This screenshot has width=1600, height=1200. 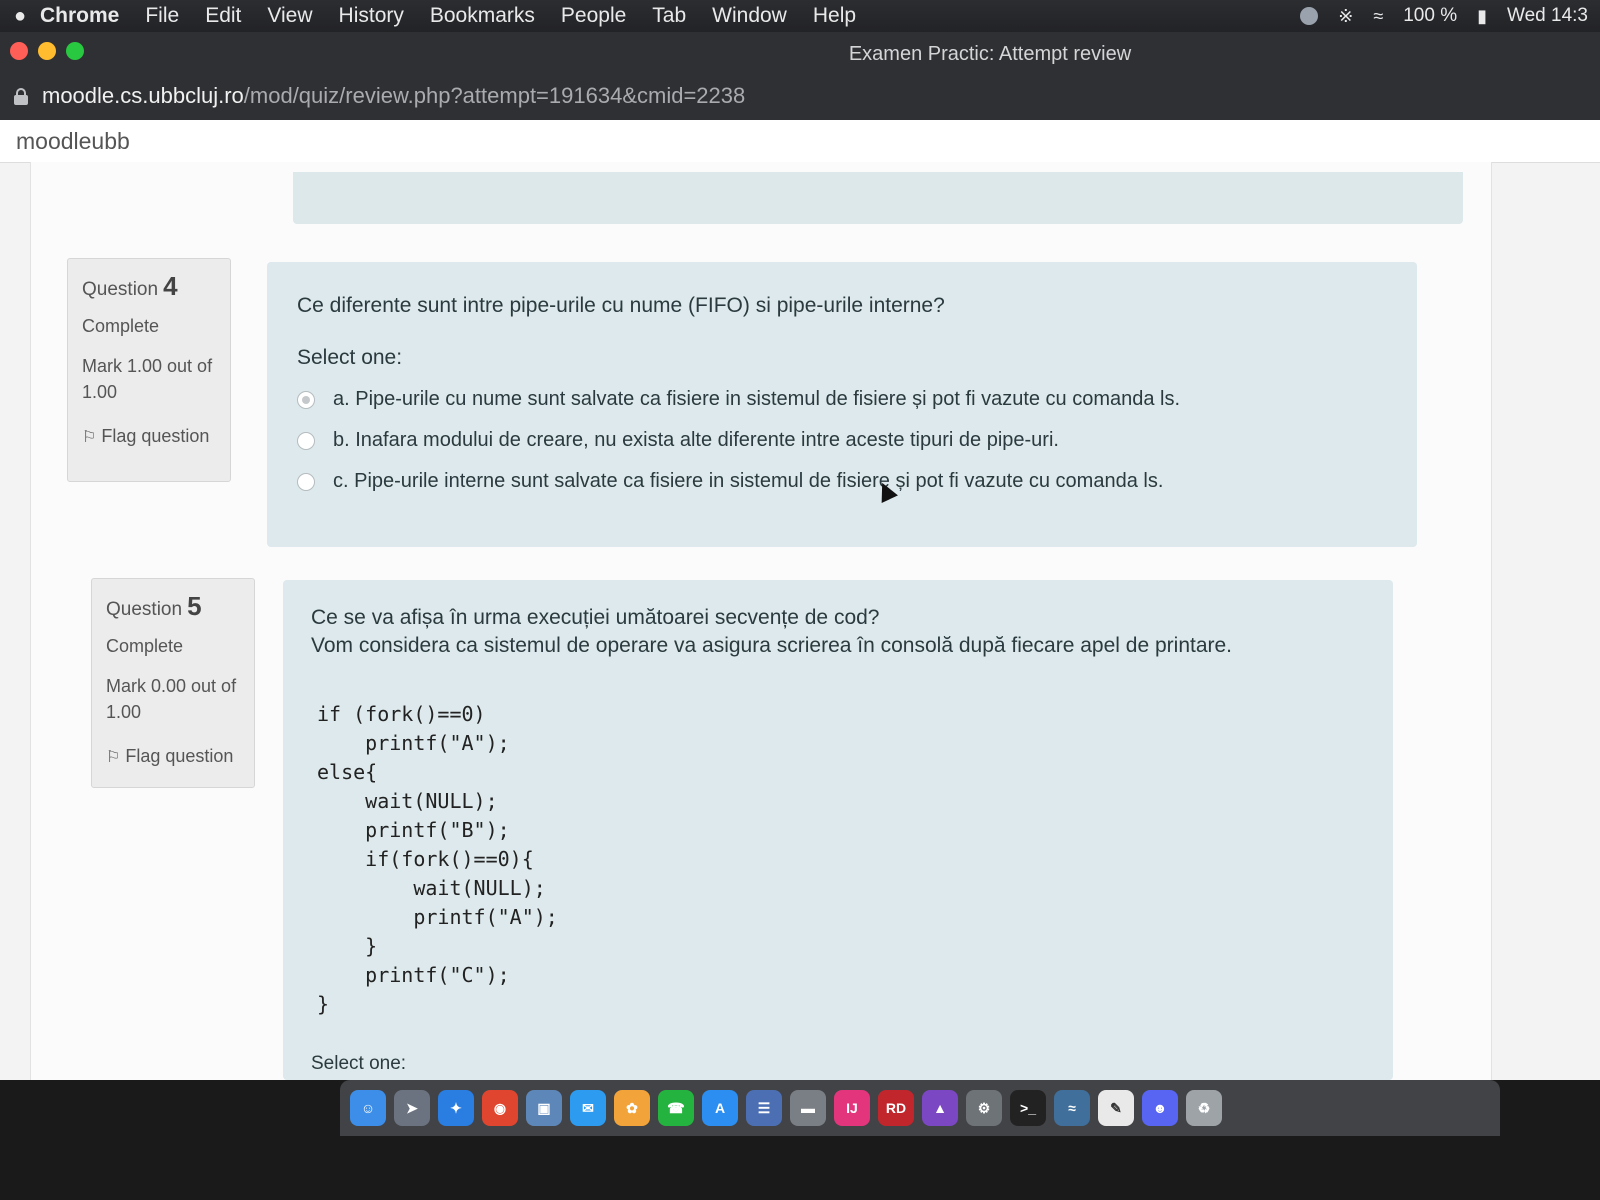 I want to click on finder-icon: ☺, so click(x=368, y=1108).